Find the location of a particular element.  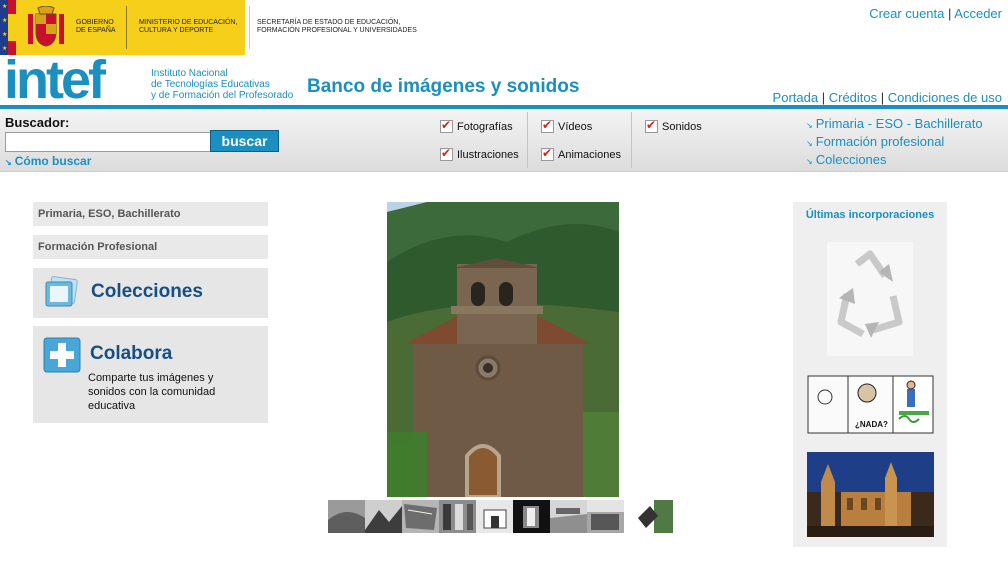

tab-formacion-profesional: Formación Profesional is located at coordinates (150, 247).